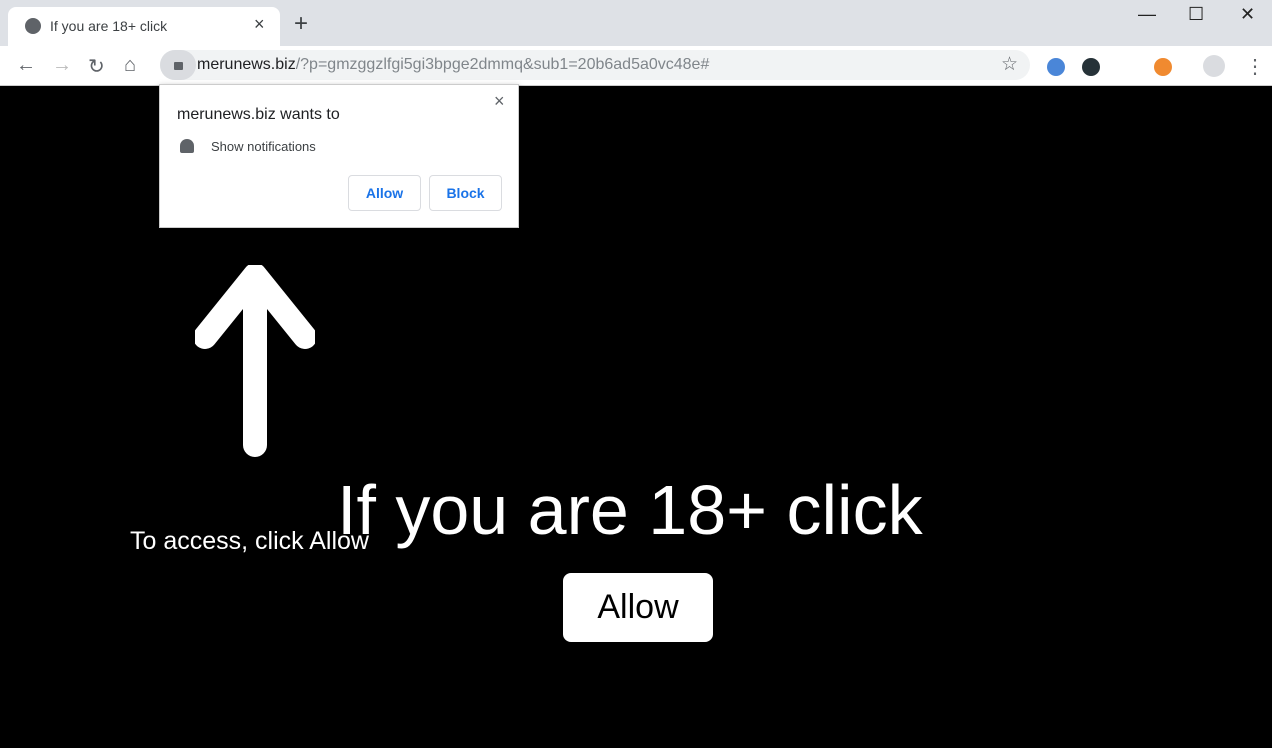 The height and width of the screenshot is (748, 1272). Describe the element at coordinates (636, 23) in the screenshot. I see `tab-bar: If you are 18+ click × + — ☐ ✕` at that location.